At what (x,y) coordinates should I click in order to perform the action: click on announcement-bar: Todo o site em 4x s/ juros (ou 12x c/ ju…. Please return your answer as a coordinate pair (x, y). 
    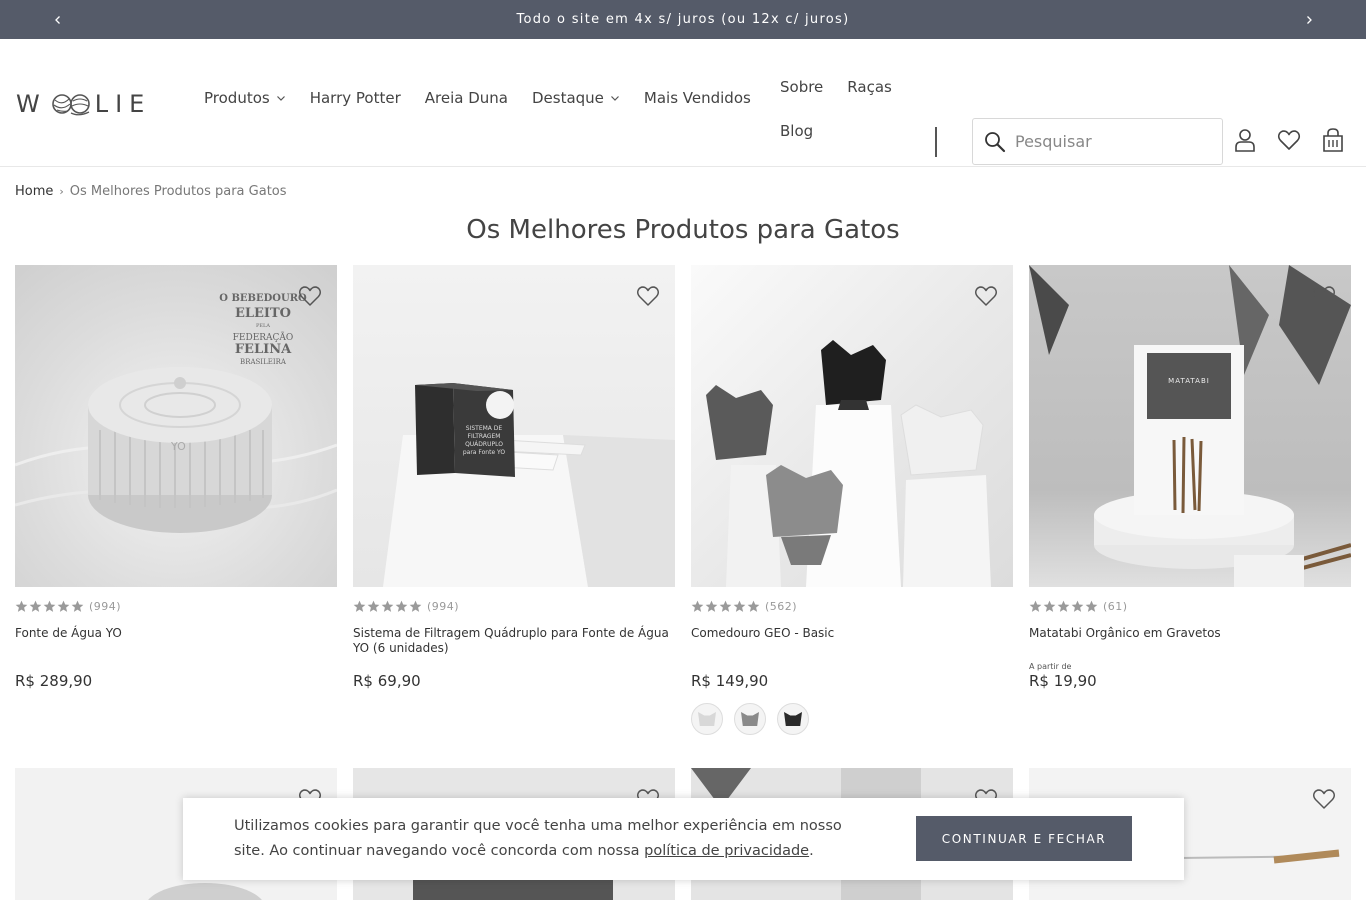
    Looking at the image, I should click on (683, 19).